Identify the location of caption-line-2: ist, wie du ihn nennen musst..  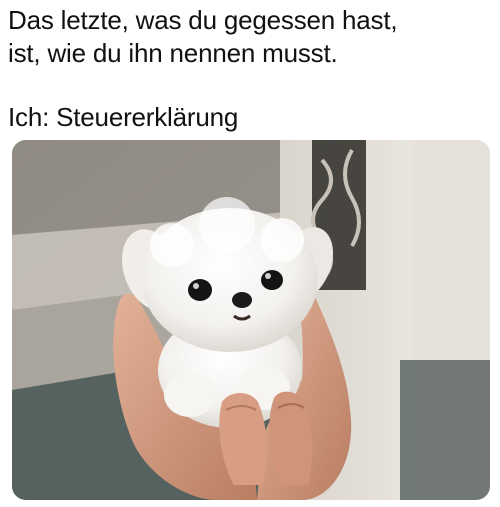
(173, 53).